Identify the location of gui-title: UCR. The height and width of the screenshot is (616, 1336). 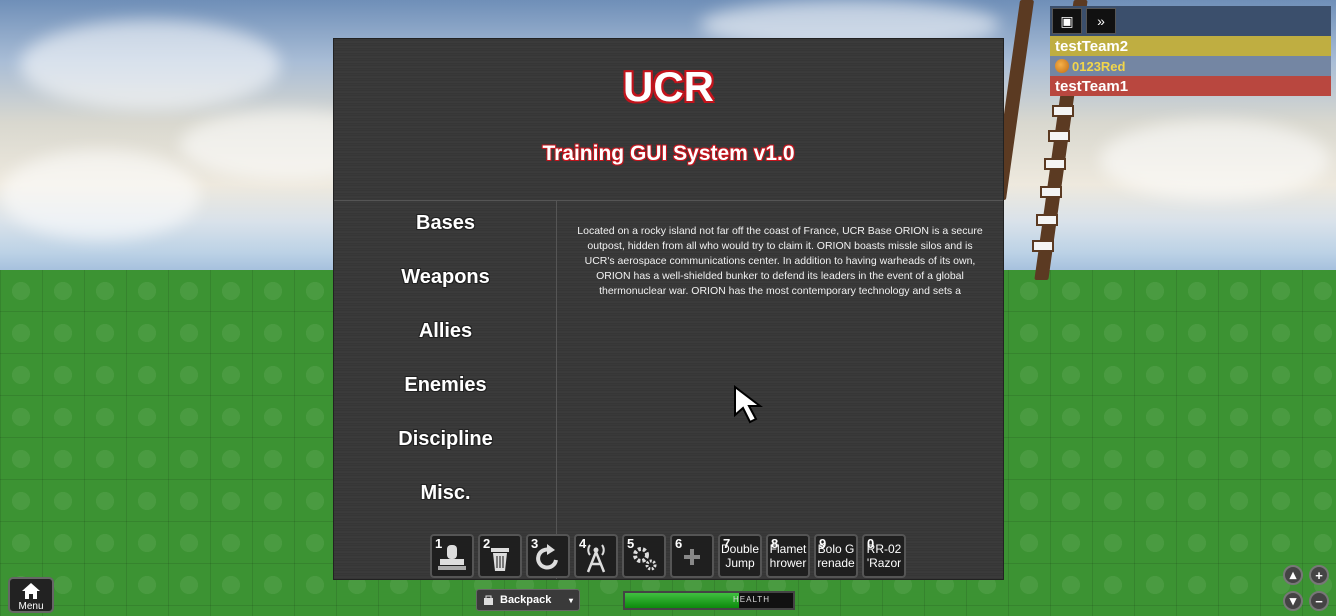
(668, 86).